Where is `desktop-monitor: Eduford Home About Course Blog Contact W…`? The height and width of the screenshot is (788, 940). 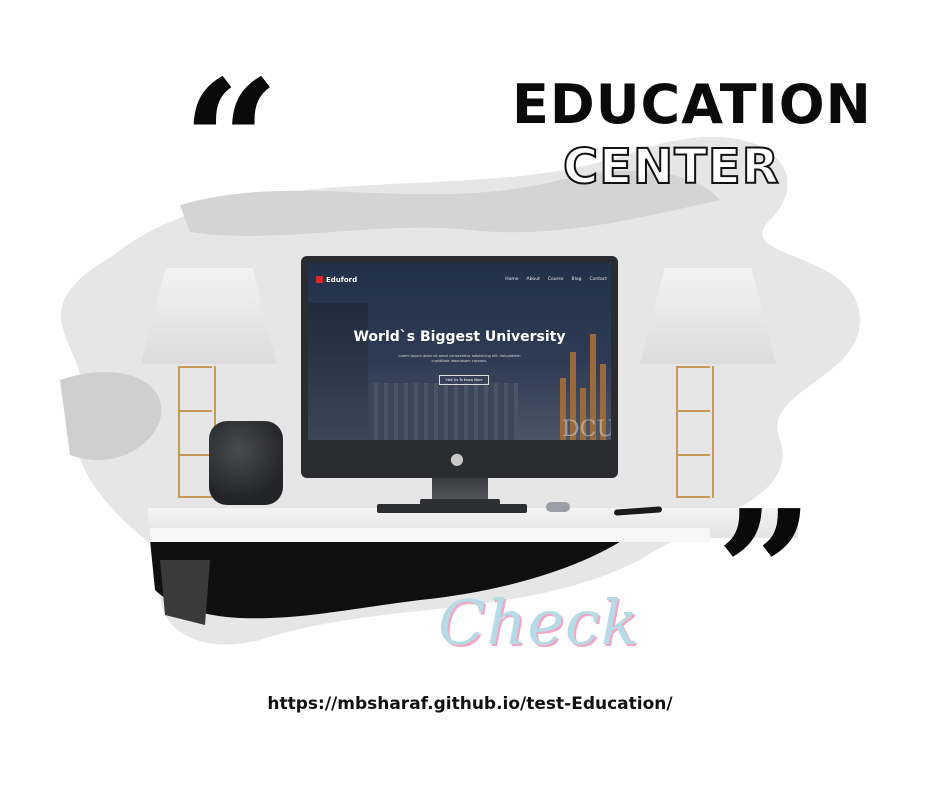
desktop-monitor: Eduford Home About Course Blog Contact W… is located at coordinates (459, 367).